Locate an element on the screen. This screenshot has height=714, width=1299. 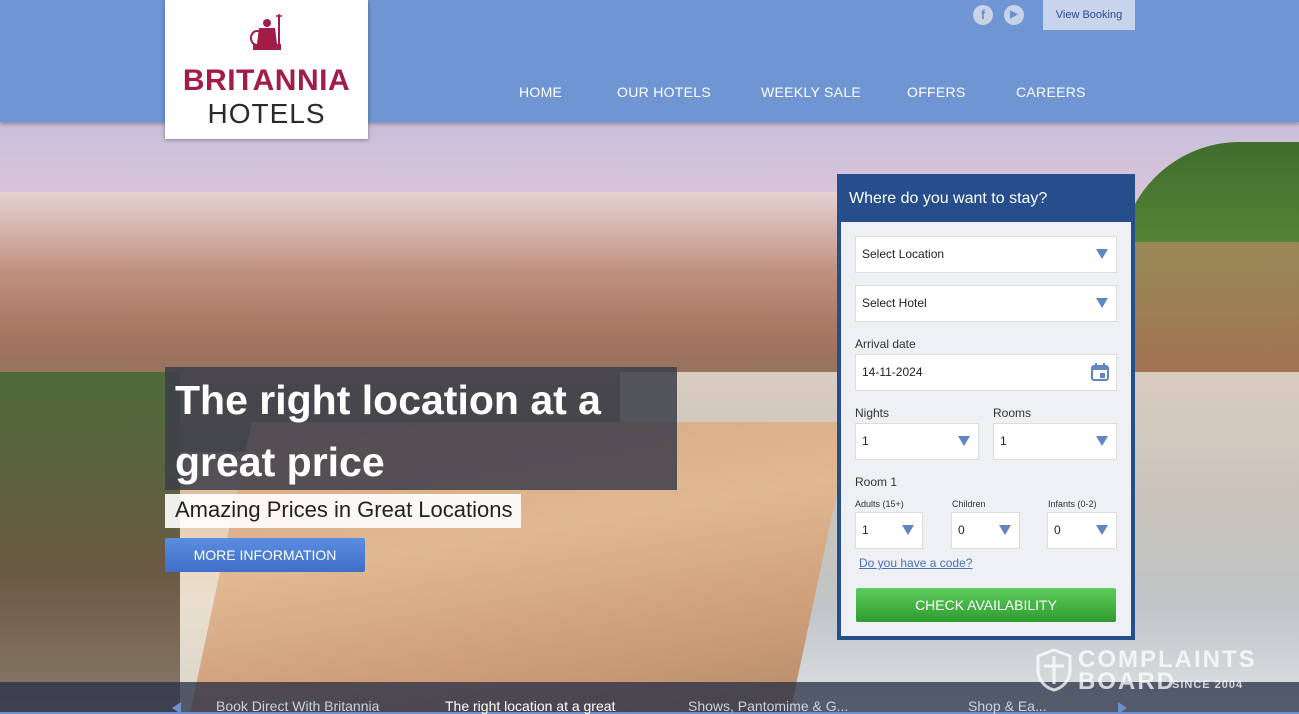
nav-our-hotels: OUR HOTELS is located at coordinates (664, 92).